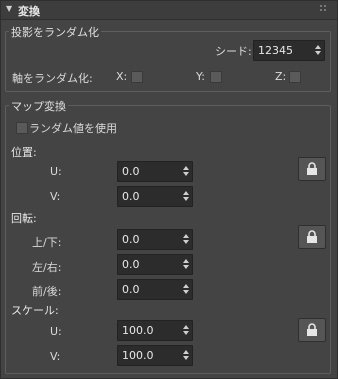 This screenshot has width=338, height=379. What do you see at coordinates (155, 355) in the screenshot?
I see `scale-v-spinner: 100.0` at bounding box center [155, 355].